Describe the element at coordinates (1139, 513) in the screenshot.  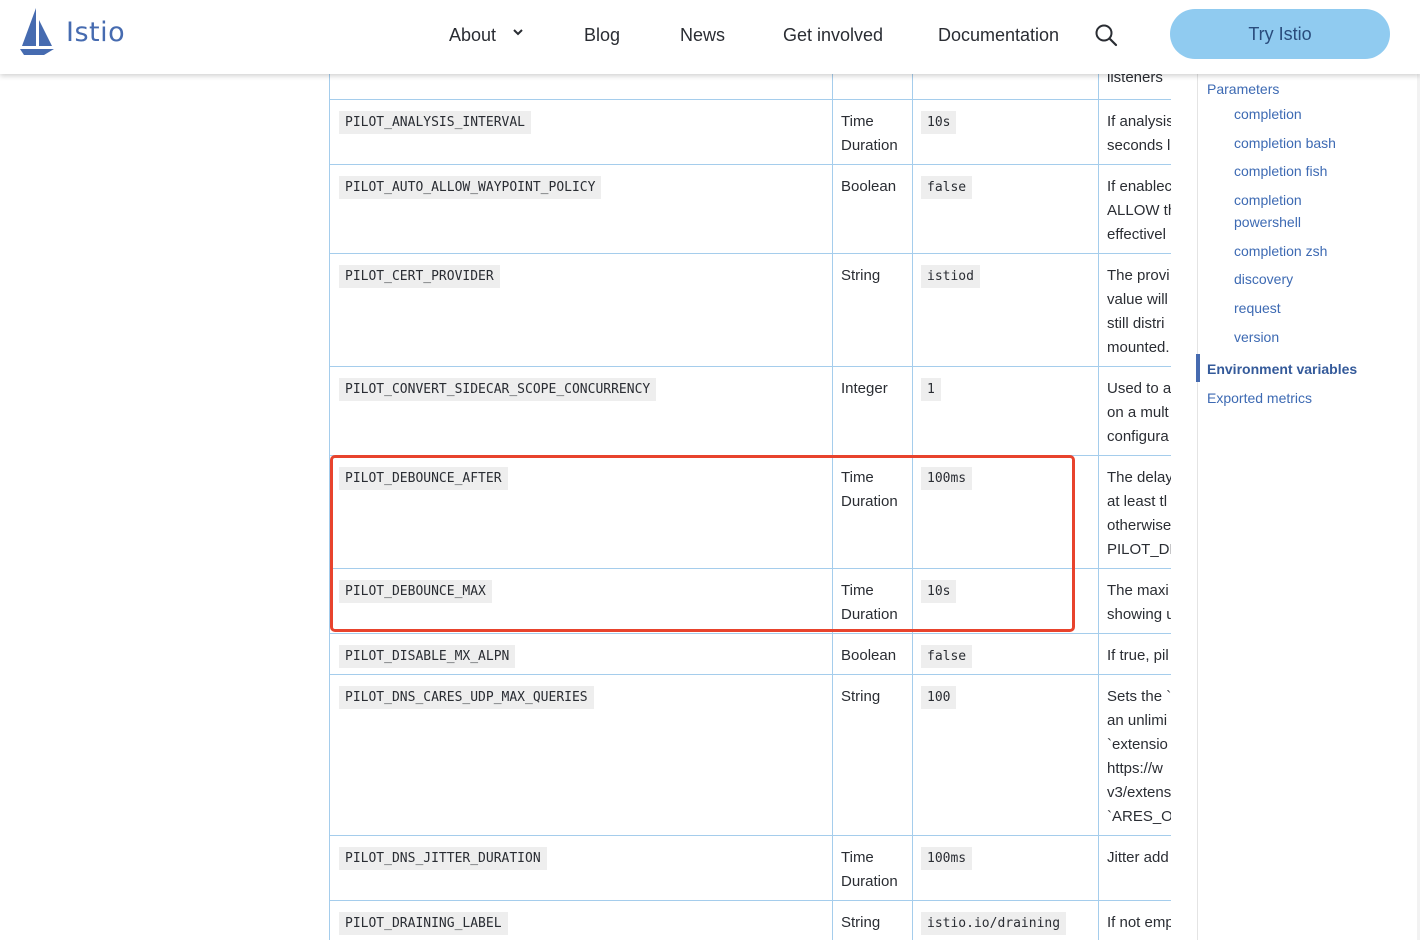
I see `variable-description: The delayat least tlotherwisePILOT_DE` at that location.